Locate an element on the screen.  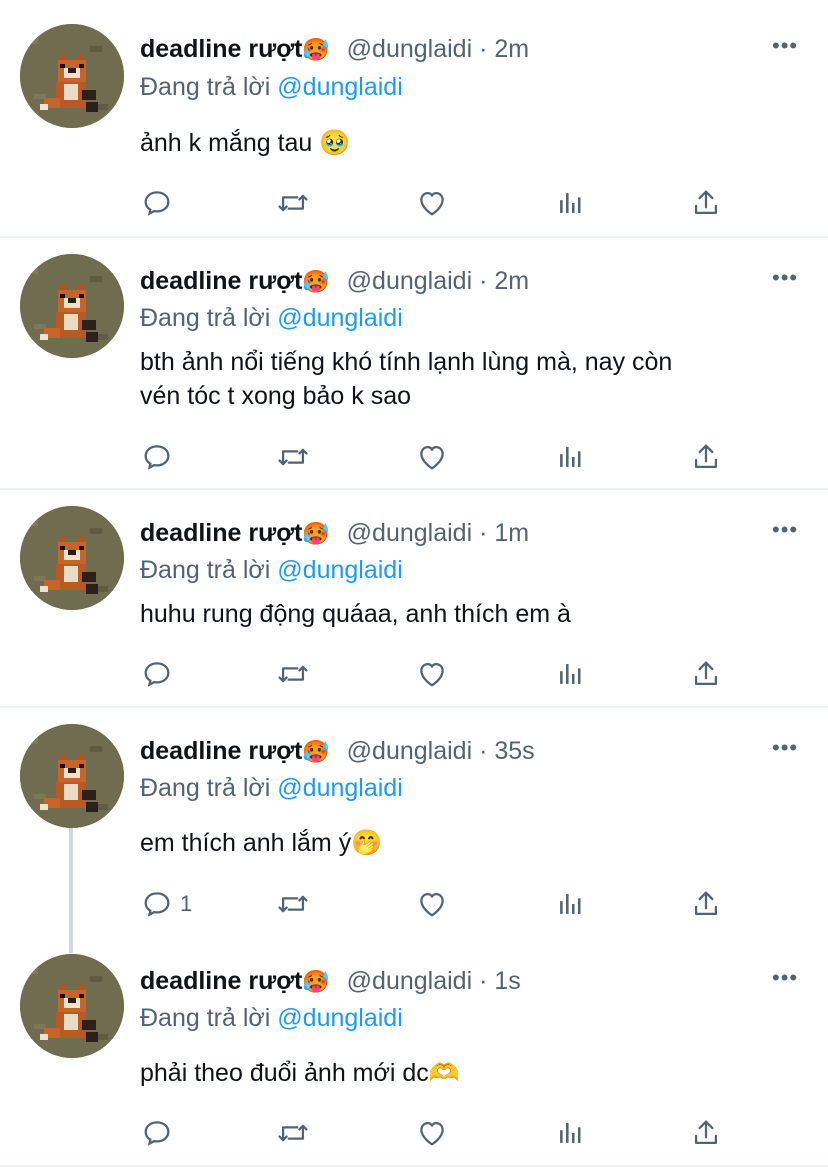
action-bar: 1 is located at coordinates (440, 904).